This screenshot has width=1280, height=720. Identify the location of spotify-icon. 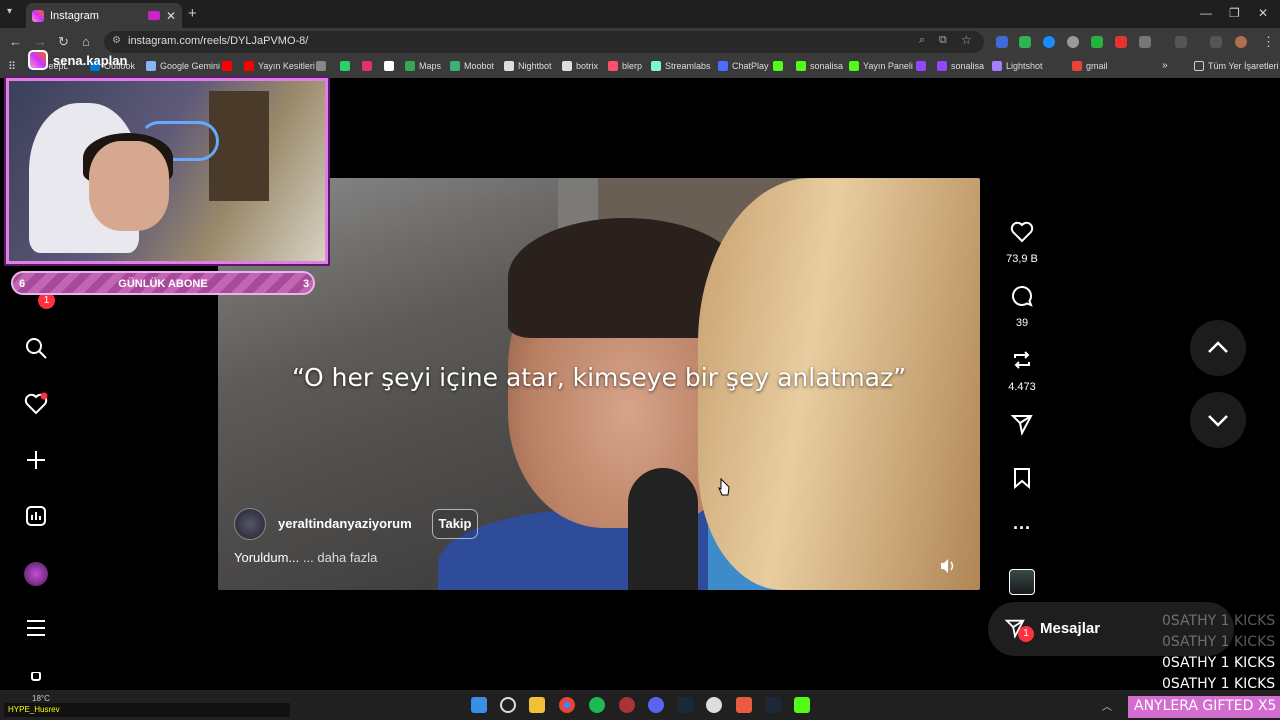
(597, 705).